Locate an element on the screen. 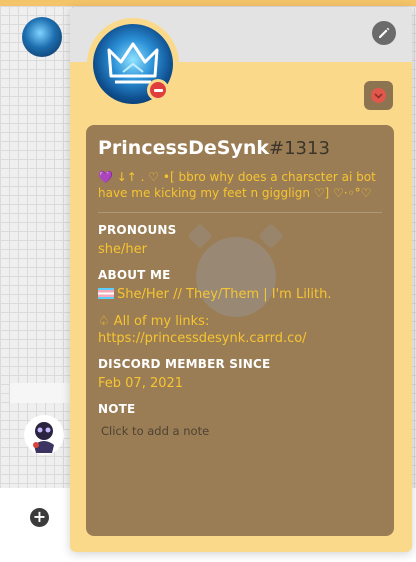  about-me-title: ABOUT ME is located at coordinates (134, 275).